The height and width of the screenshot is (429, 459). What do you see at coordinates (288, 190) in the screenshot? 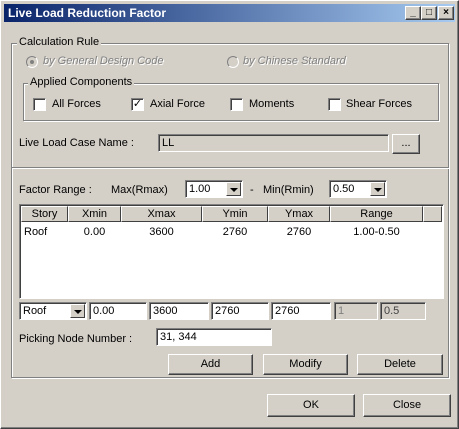
I see `min-label: Min(Rmin)` at bounding box center [288, 190].